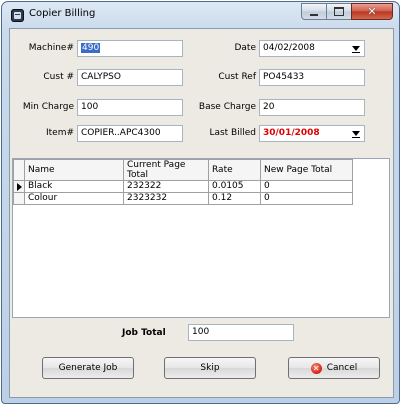 The image size is (403, 407). I want to click on title-bar: Copier Billing ✕, so click(200, 15).